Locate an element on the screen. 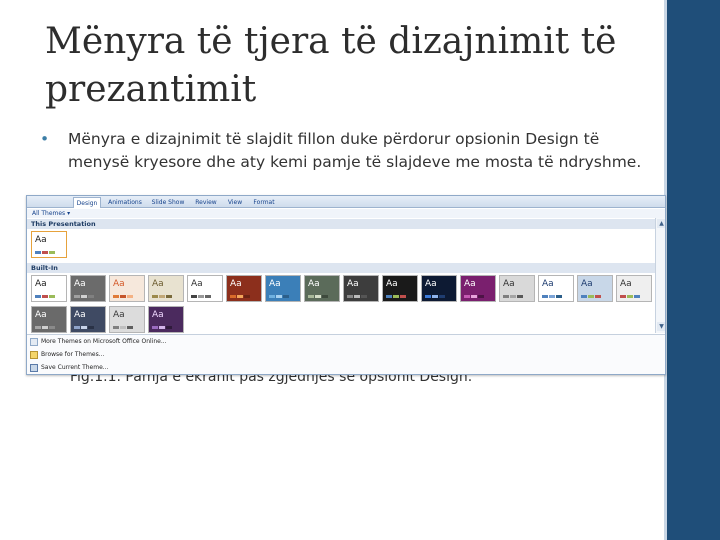 This screenshot has width=720, height=540. scroll-down-icon: ▼ is located at coordinates (661, 326).